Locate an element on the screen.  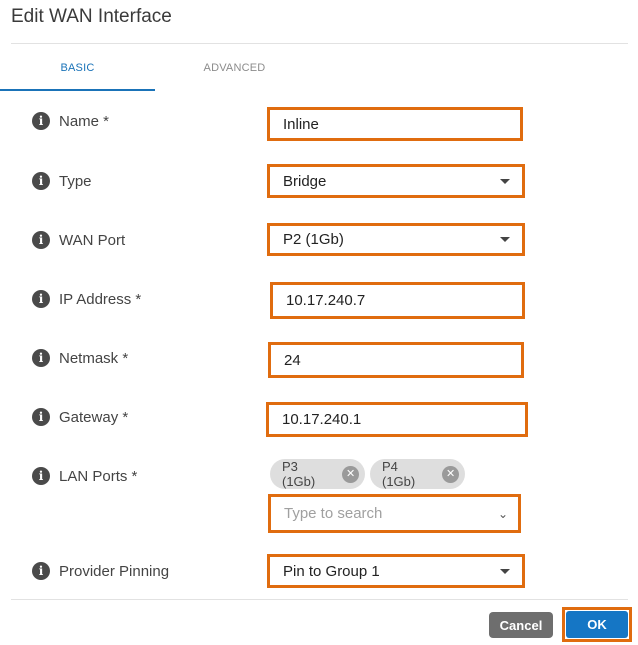
provider-pinning-label: i Provider Pinning is located at coordinates (100, 571).